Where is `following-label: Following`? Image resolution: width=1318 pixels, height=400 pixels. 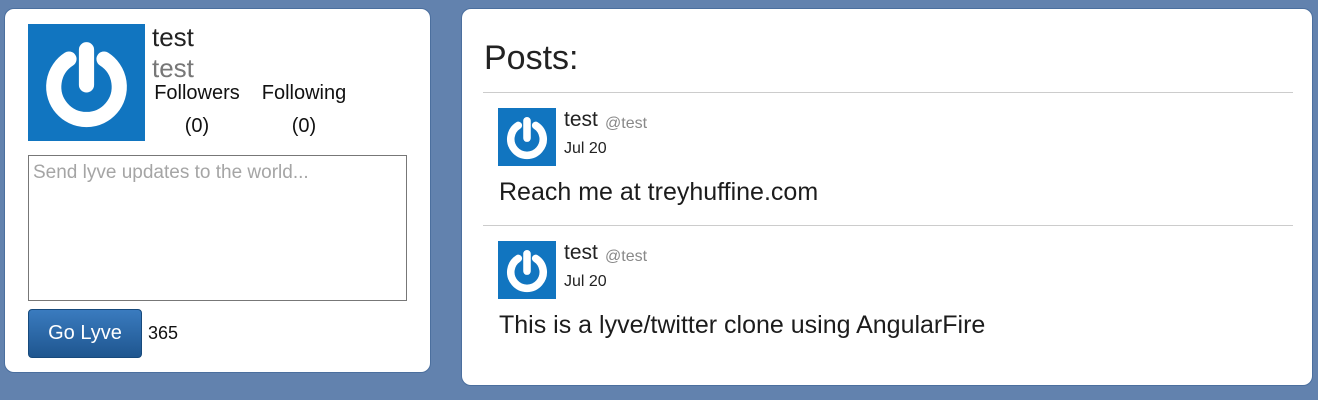
following-label: Following is located at coordinates (304, 93).